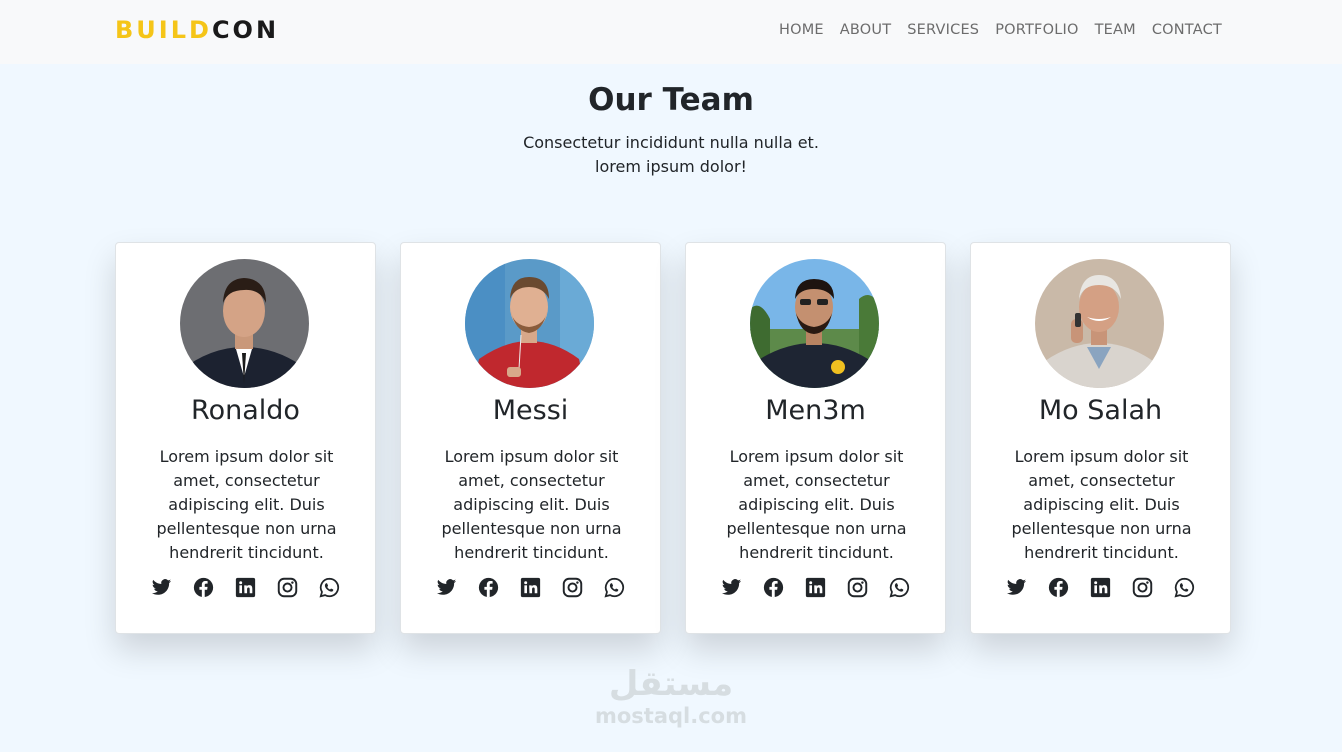 This screenshot has width=1342, height=752. I want to click on watermark: مستقل mostaql.com, so click(671, 696).